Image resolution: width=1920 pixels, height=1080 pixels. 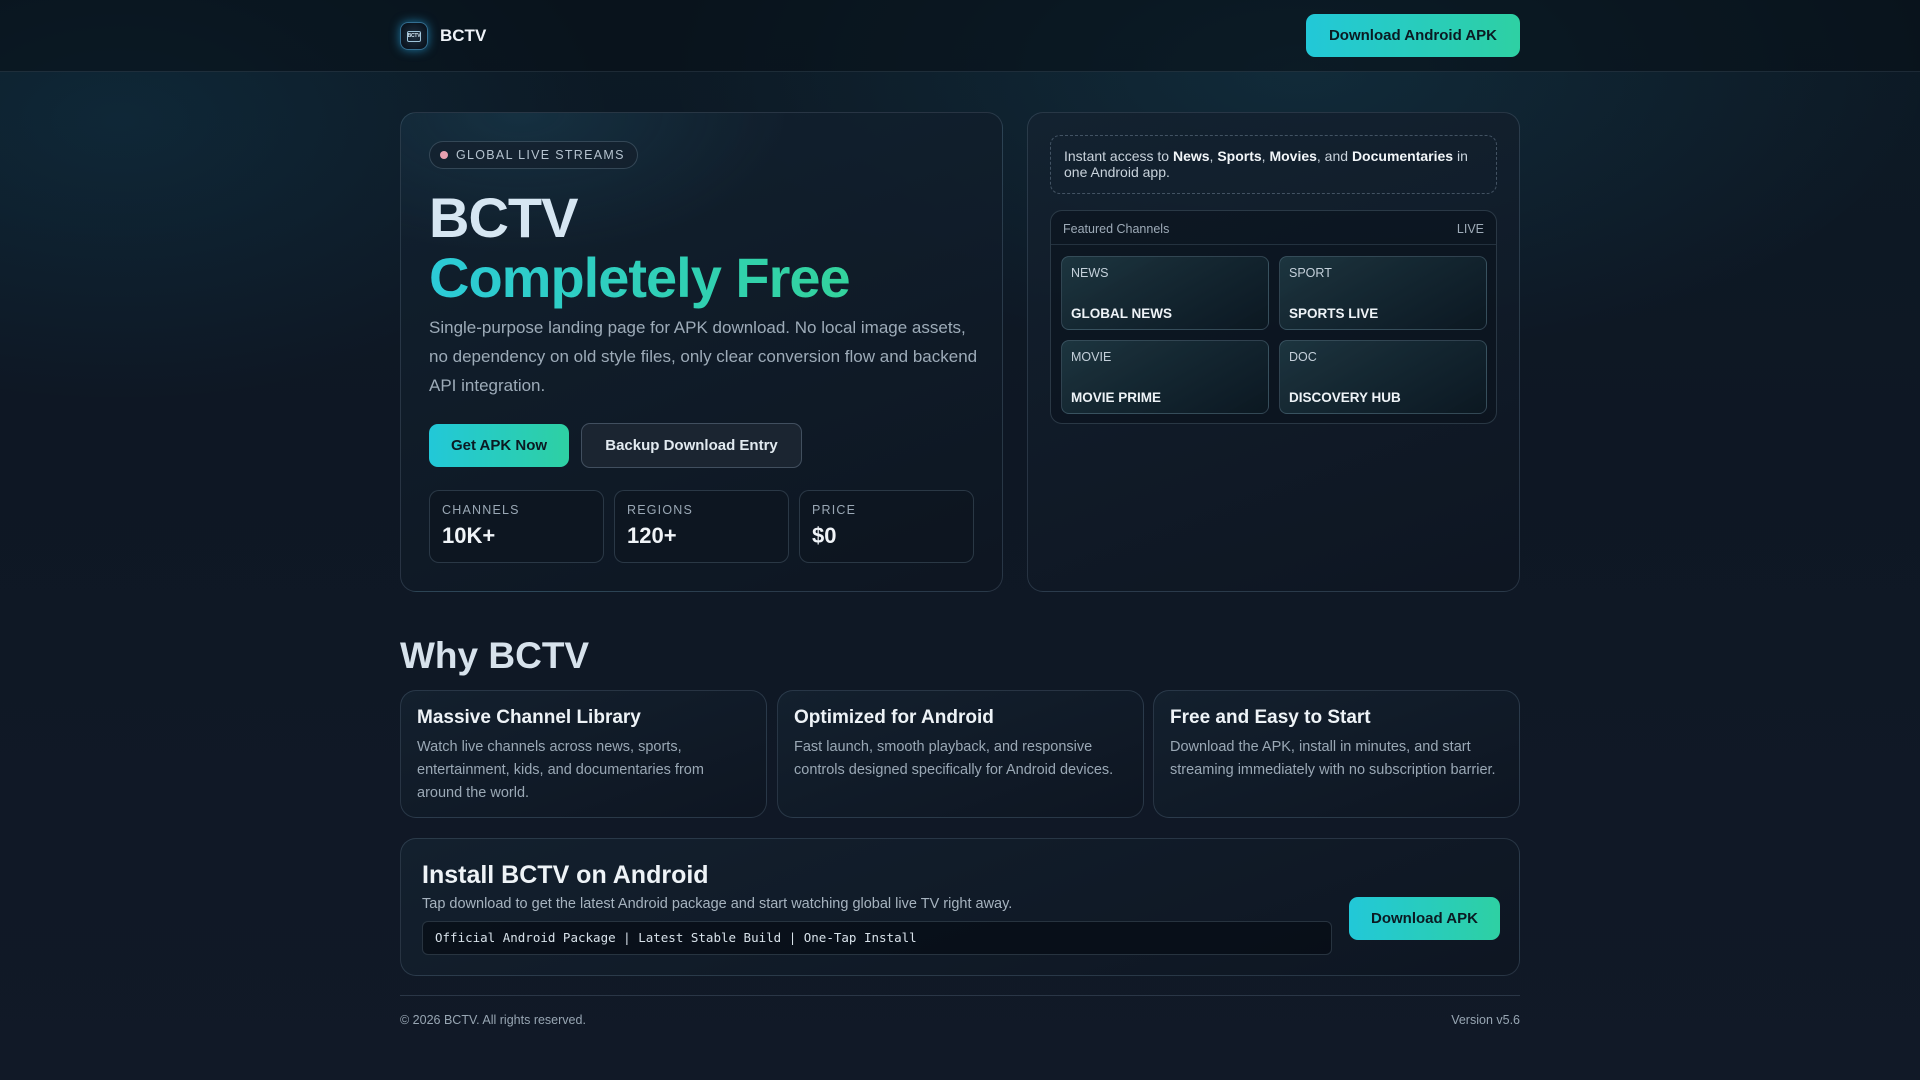 What do you see at coordinates (1424, 918) in the screenshot?
I see `download-apk-button: Download APK` at bounding box center [1424, 918].